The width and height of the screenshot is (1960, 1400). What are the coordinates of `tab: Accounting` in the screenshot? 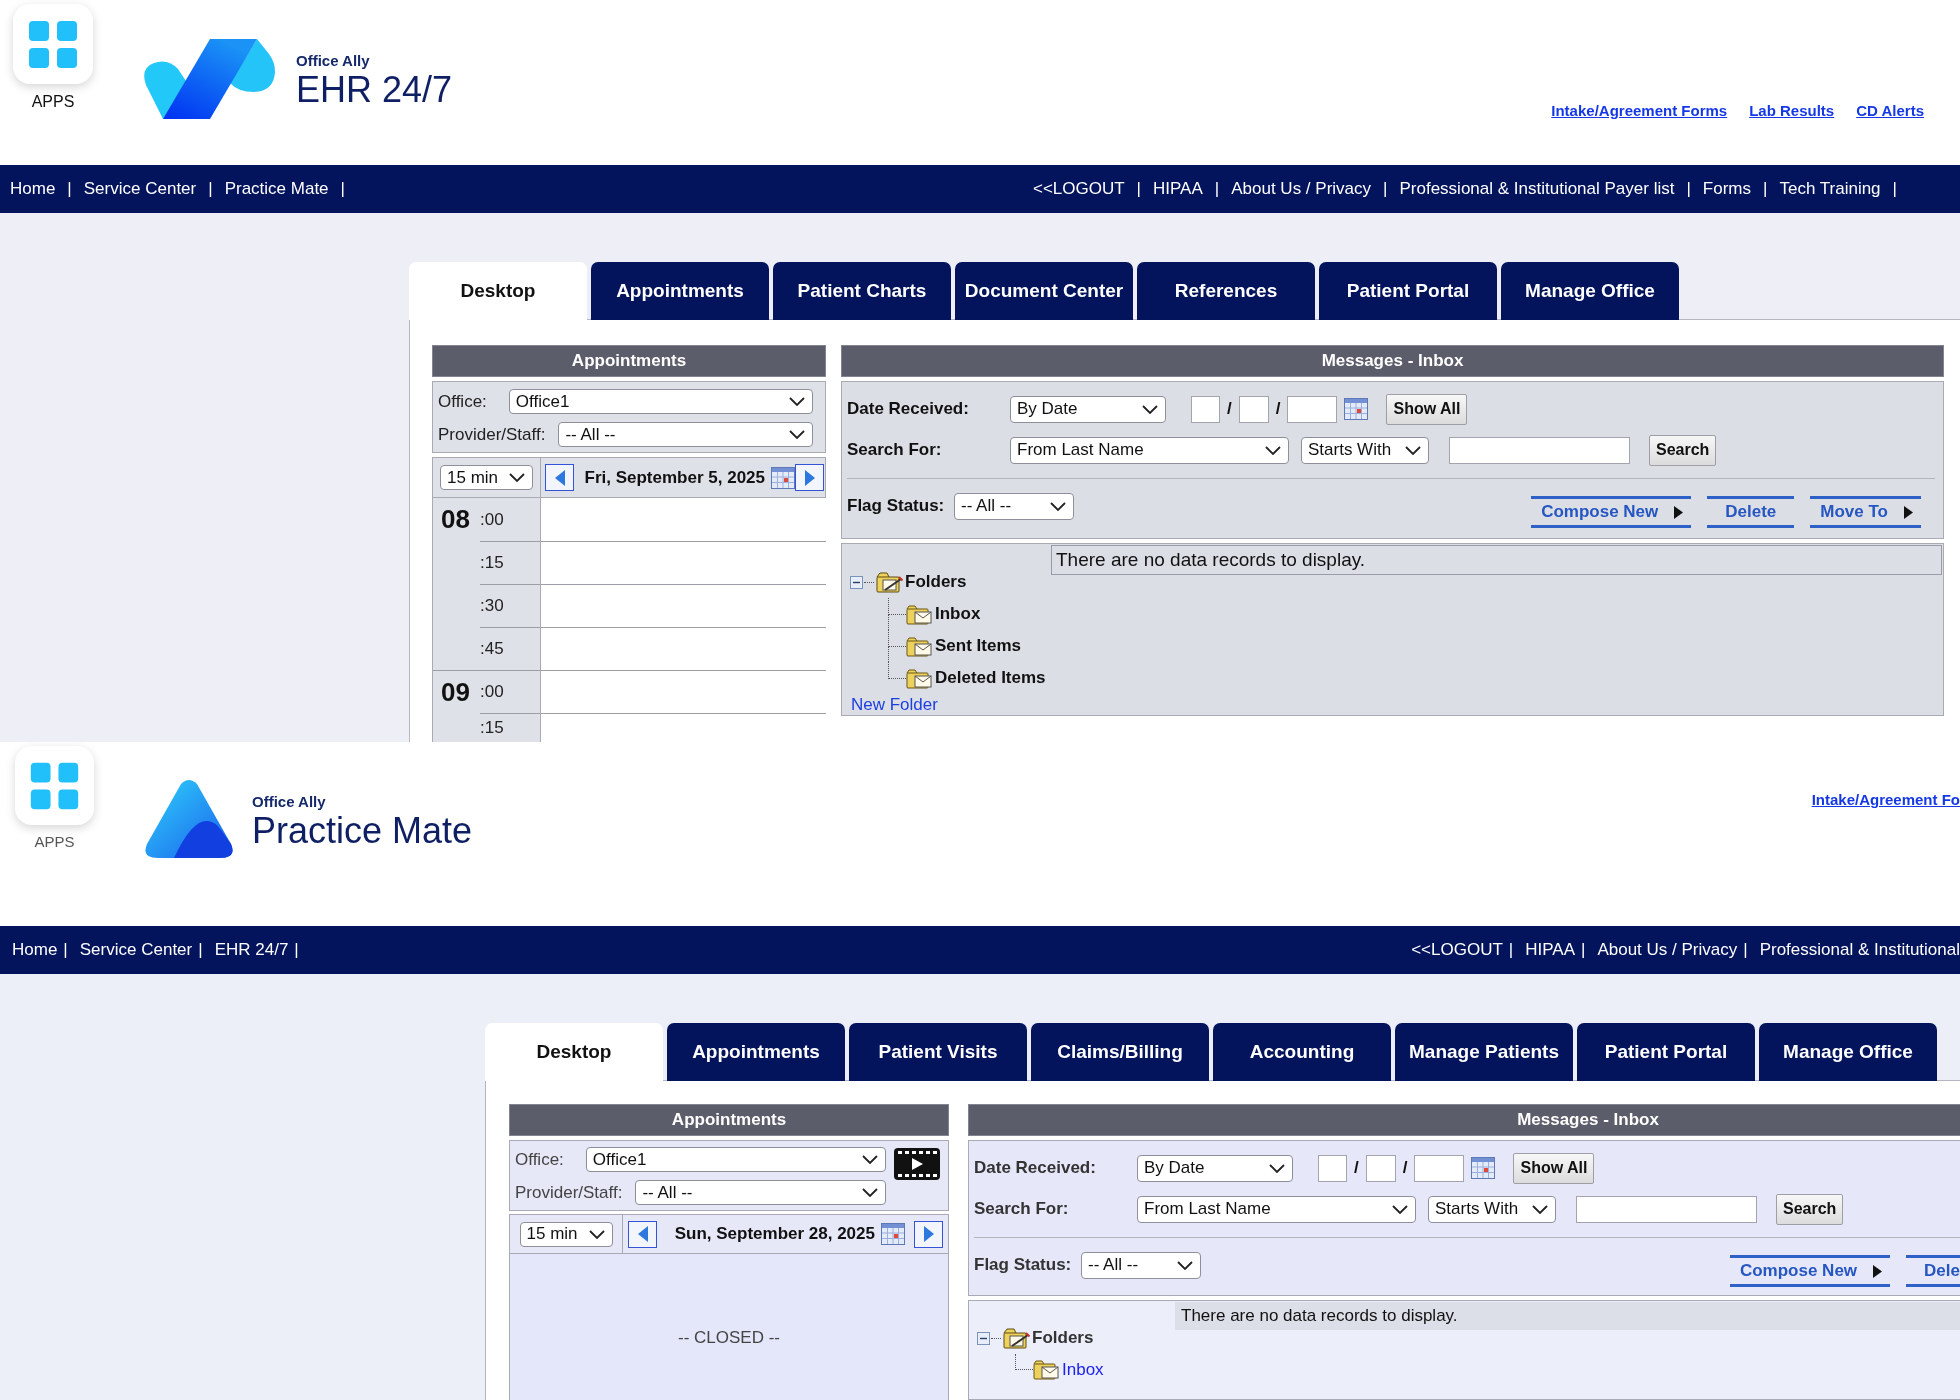 It's located at (1302, 1052).